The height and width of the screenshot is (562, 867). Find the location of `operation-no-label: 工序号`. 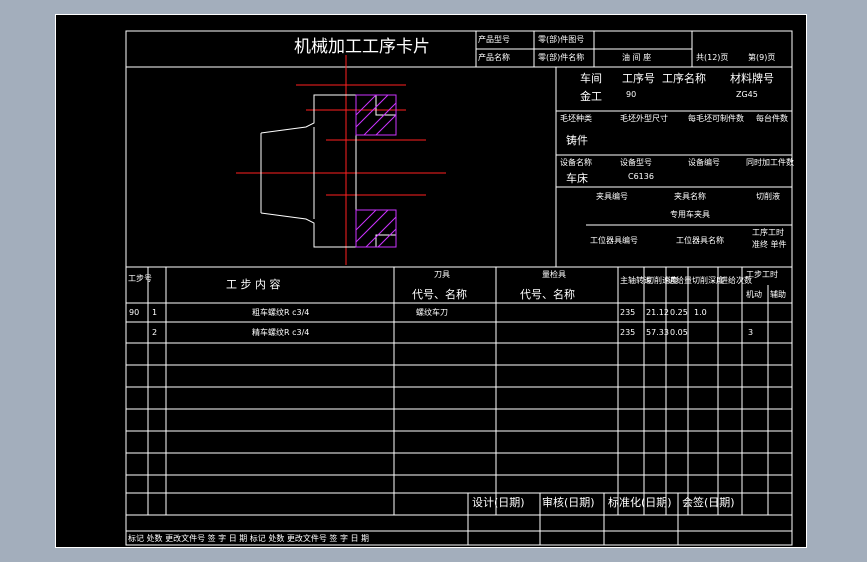

operation-no-label: 工序号 is located at coordinates (638, 78).